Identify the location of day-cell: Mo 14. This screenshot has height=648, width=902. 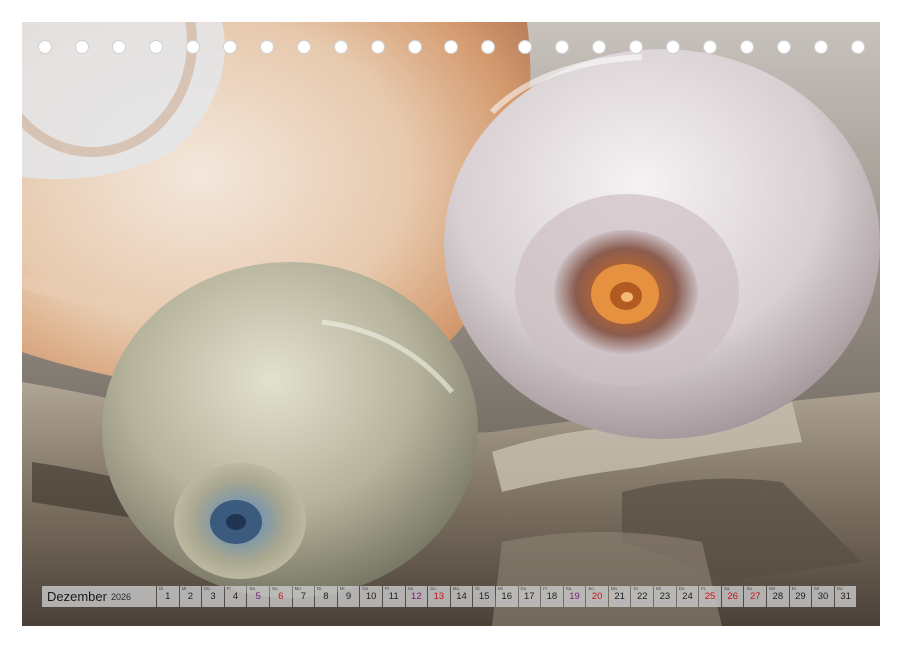
(461, 596).